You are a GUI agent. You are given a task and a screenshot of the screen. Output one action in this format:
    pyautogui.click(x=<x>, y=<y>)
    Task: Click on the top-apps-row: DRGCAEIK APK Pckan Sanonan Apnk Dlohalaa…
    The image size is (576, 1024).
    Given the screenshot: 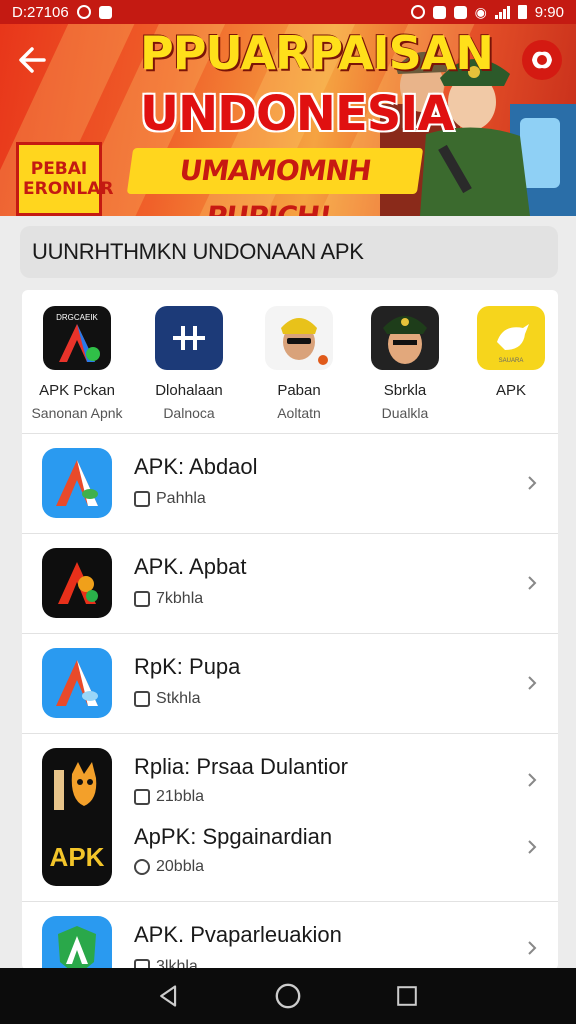 What is the action you would take?
    pyautogui.click(x=290, y=362)
    